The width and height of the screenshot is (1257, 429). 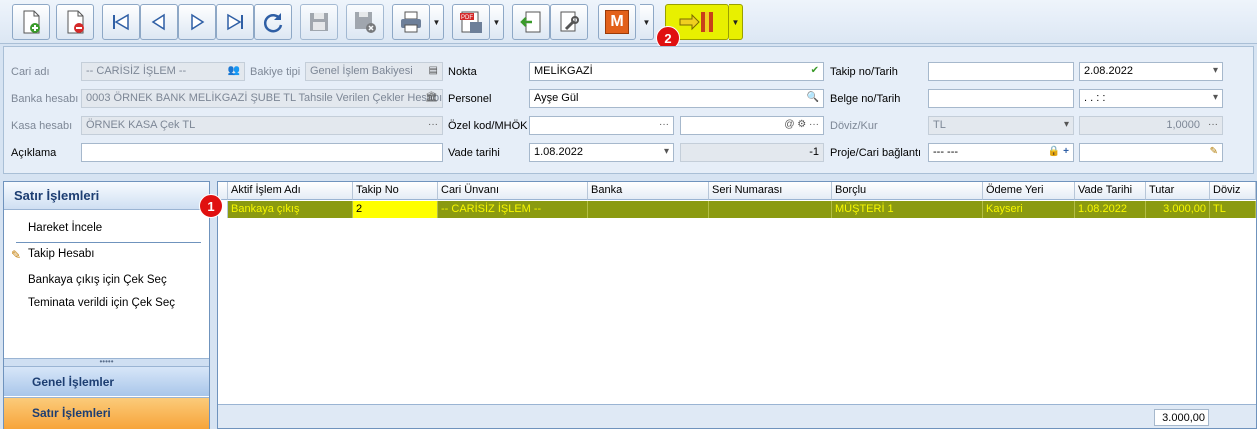 What do you see at coordinates (814, 70) in the screenshot?
I see `check-icon: ✔` at bounding box center [814, 70].